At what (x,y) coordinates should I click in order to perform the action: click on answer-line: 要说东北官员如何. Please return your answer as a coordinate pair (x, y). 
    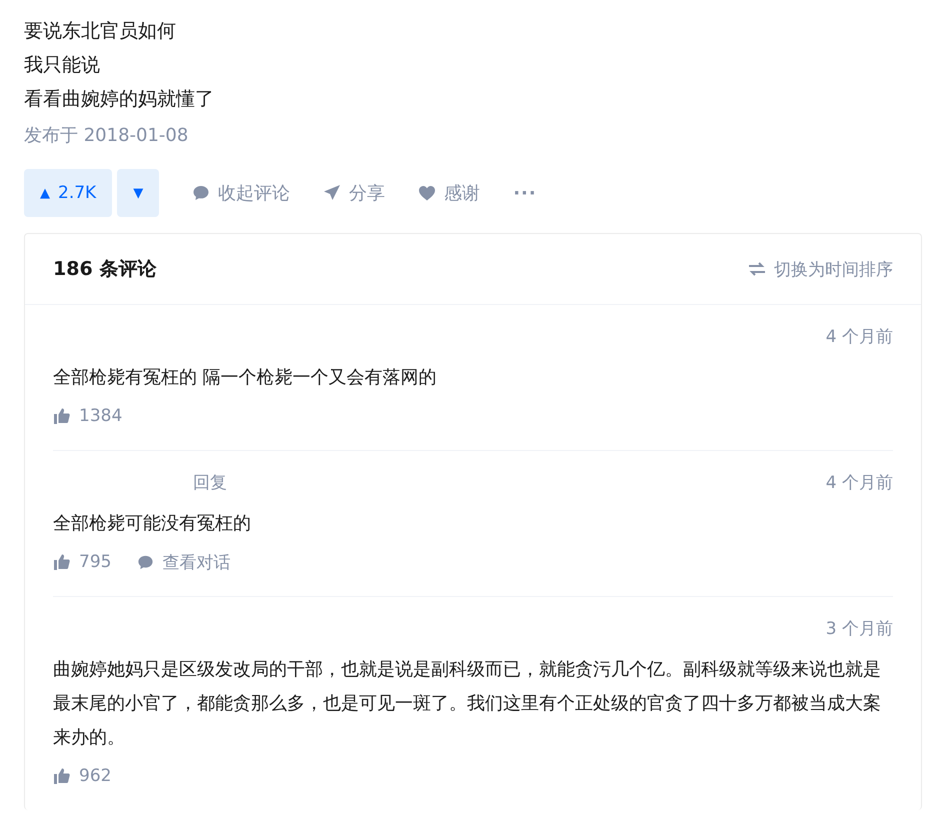
    Looking at the image, I should click on (100, 31).